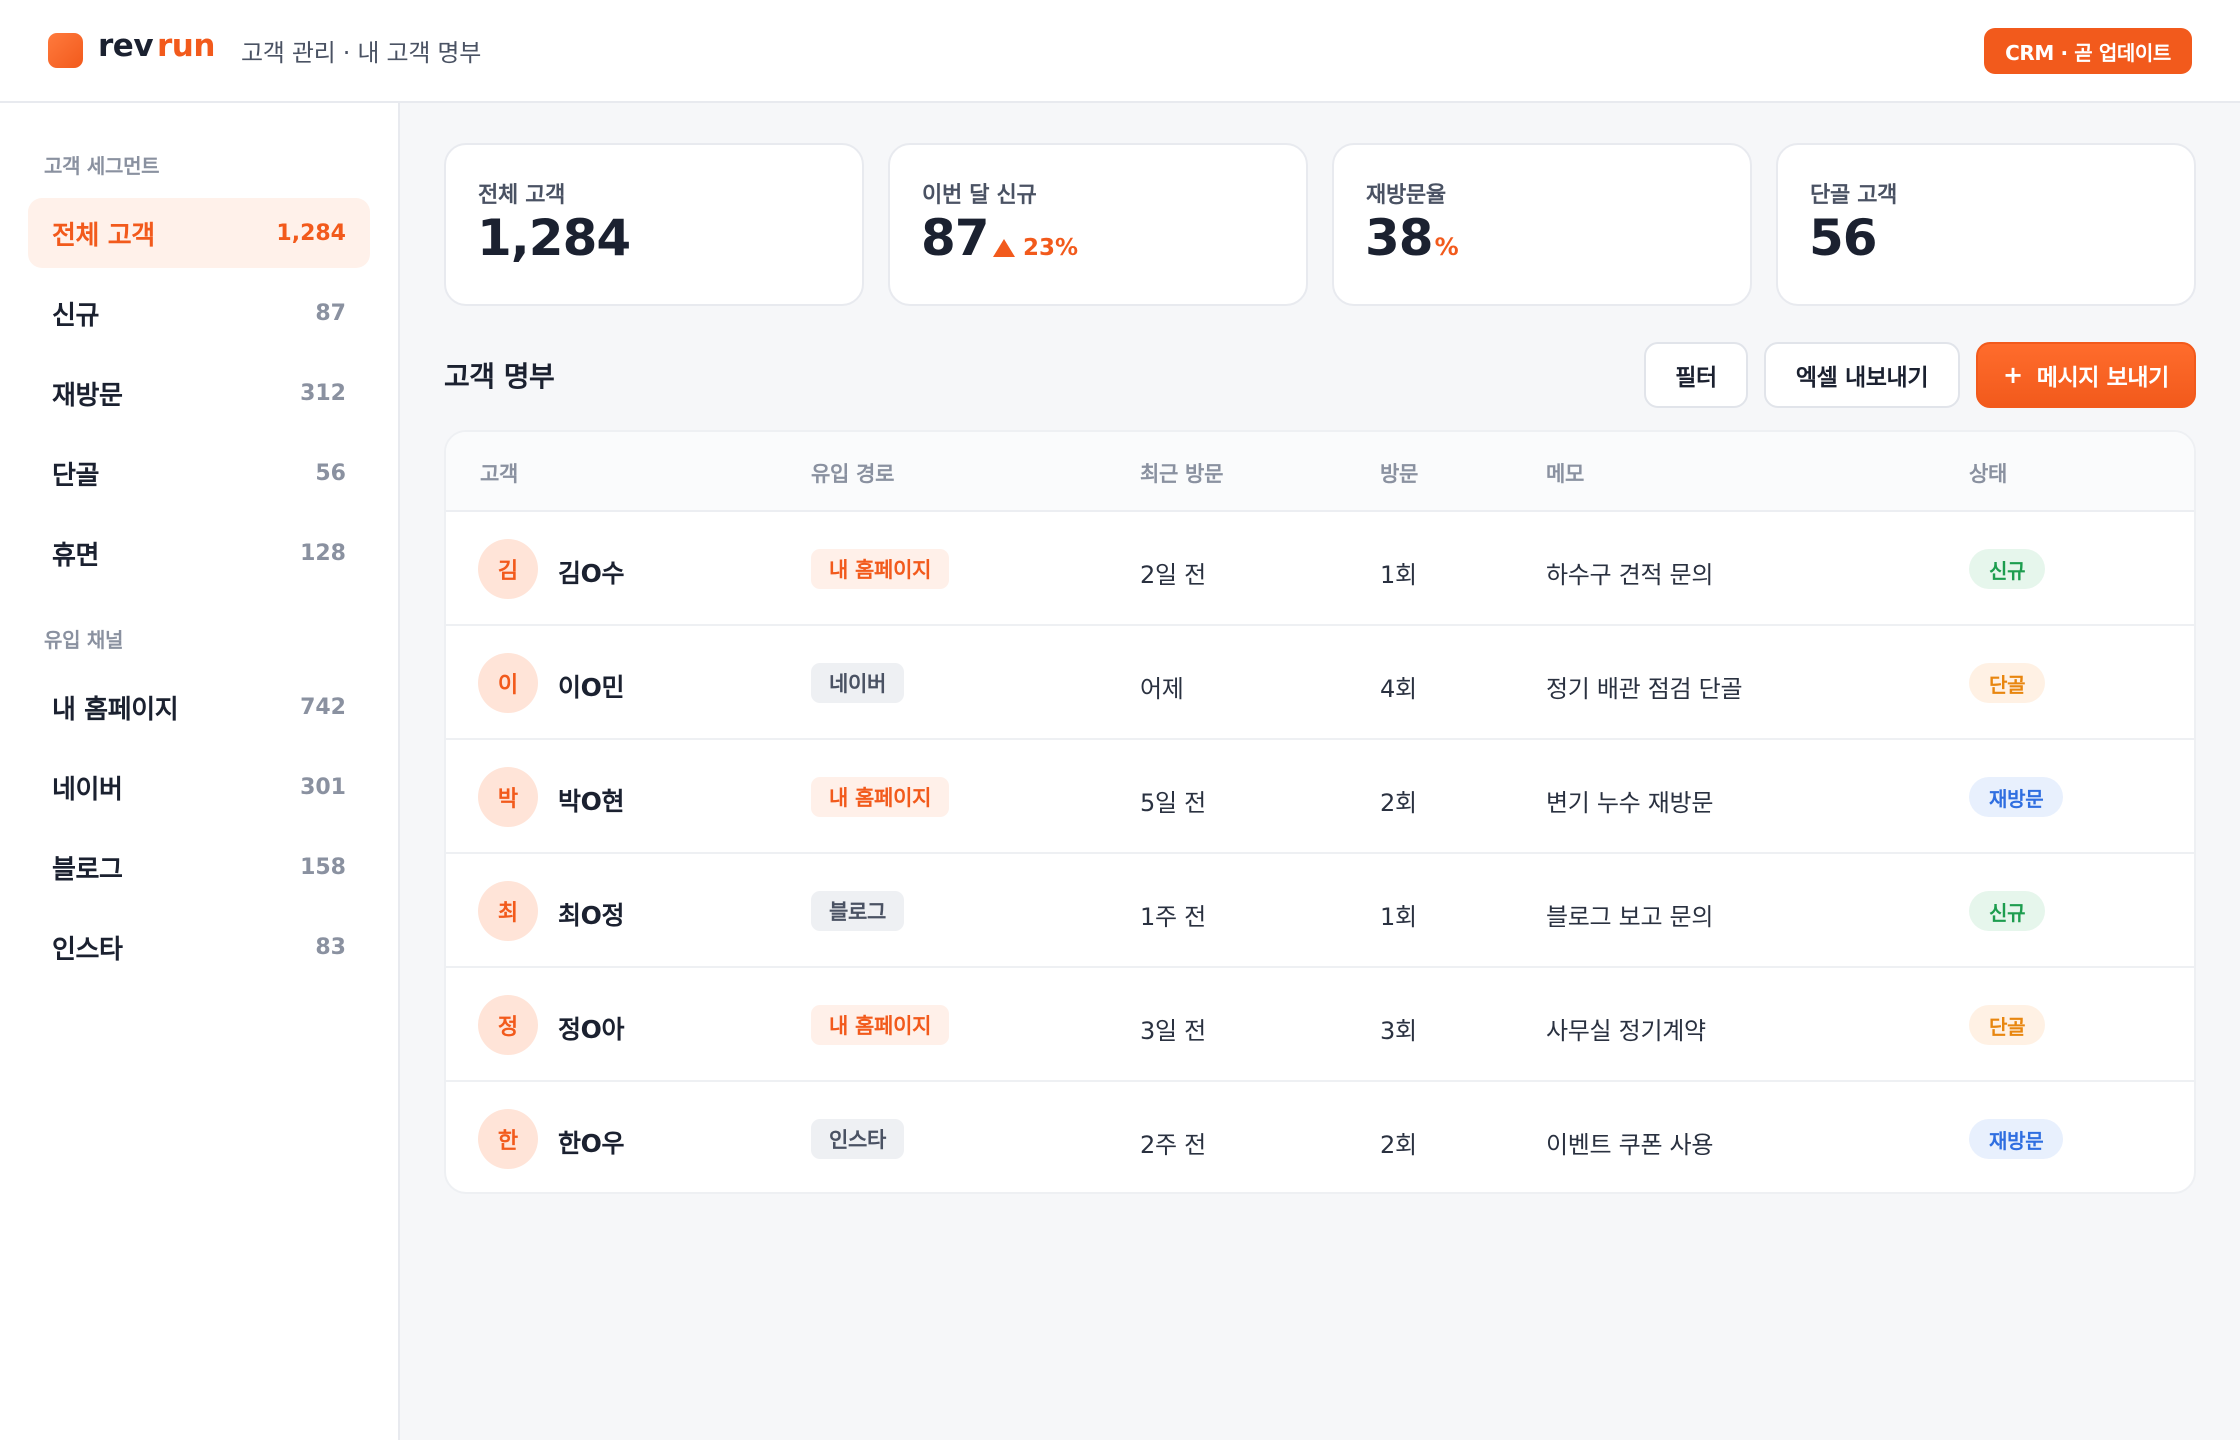 The image size is (2240, 1440). What do you see at coordinates (1398, 689) in the screenshot?
I see `visit-count: 4회` at bounding box center [1398, 689].